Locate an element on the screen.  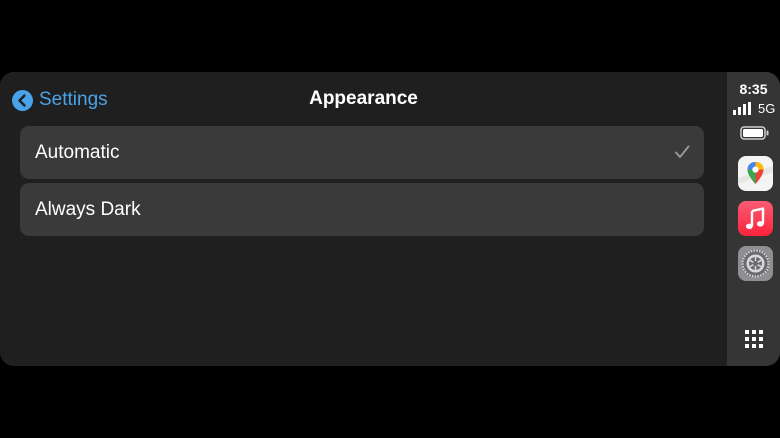
network-type: 5G is located at coordinates (767, 108).